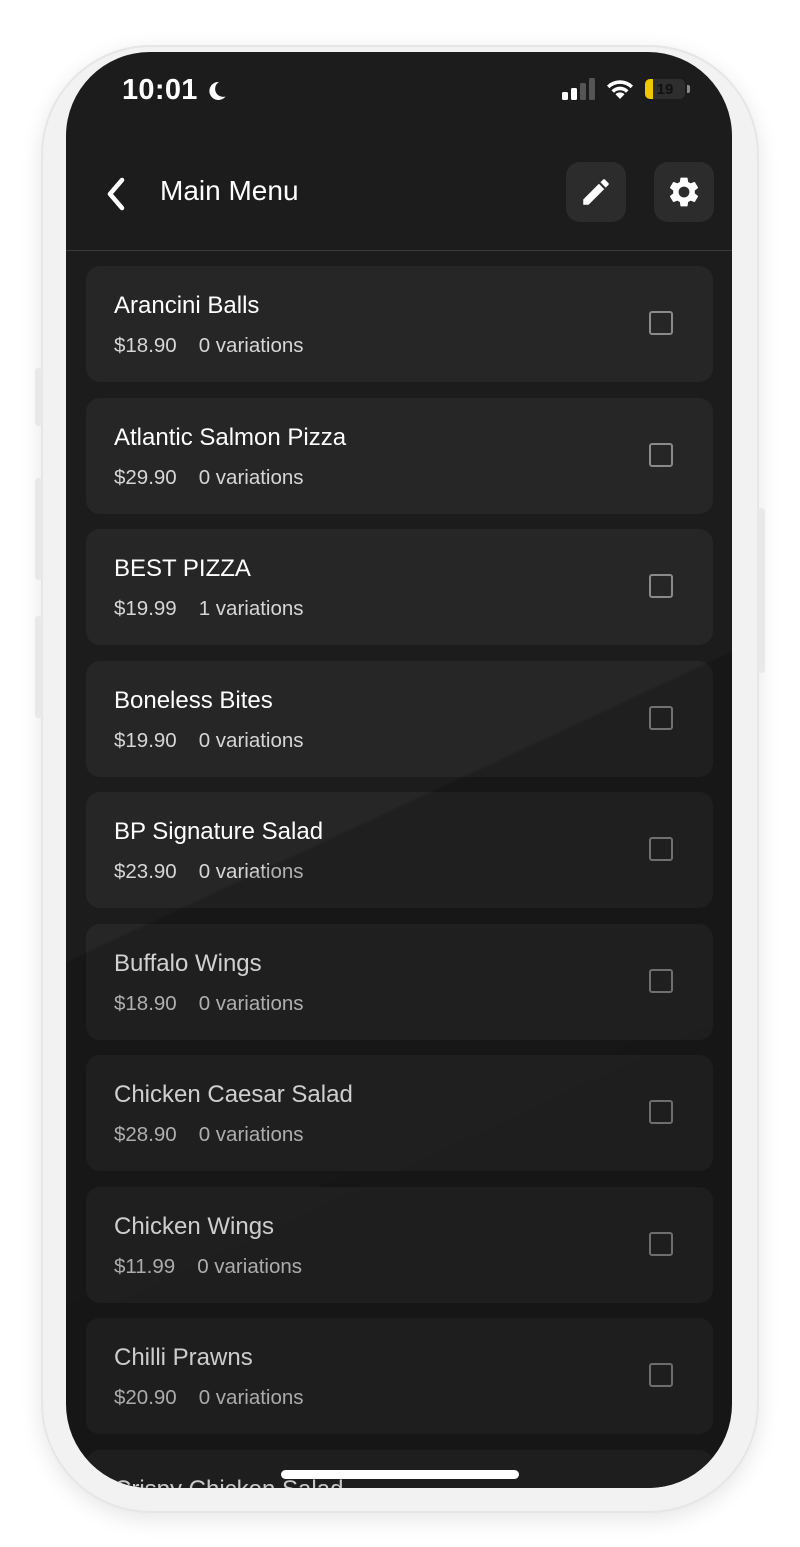 The height and width of the screenshot is (1547, 800). What do you see at coordinates (38, 397) in the screenshot?
I see `mute-switch` at bounding box center [38, 397].